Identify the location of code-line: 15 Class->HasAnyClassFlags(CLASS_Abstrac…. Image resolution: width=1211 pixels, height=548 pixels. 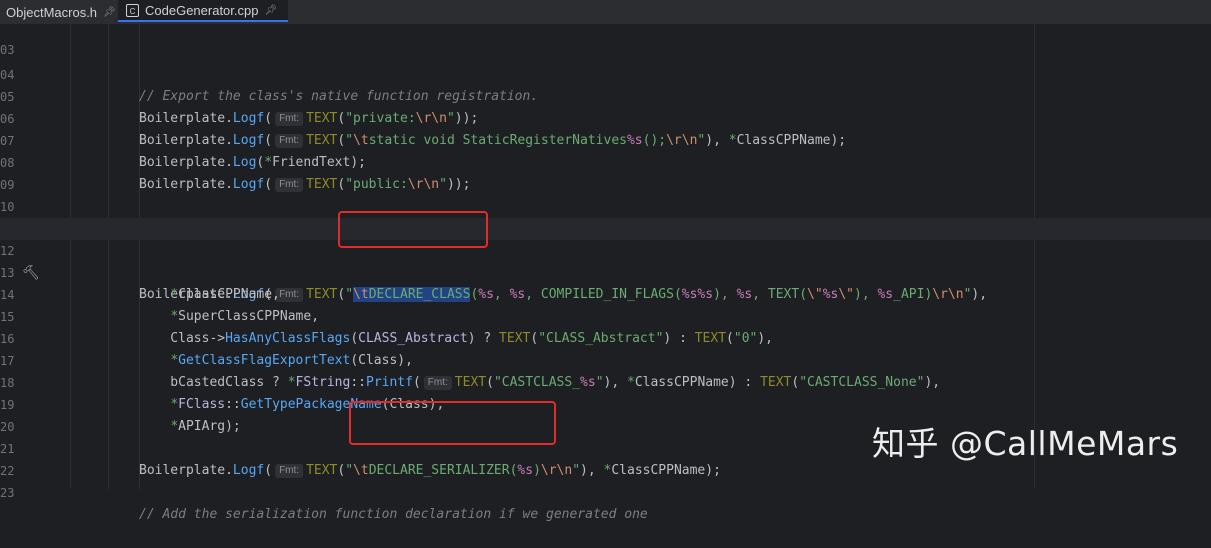
(605, 315).